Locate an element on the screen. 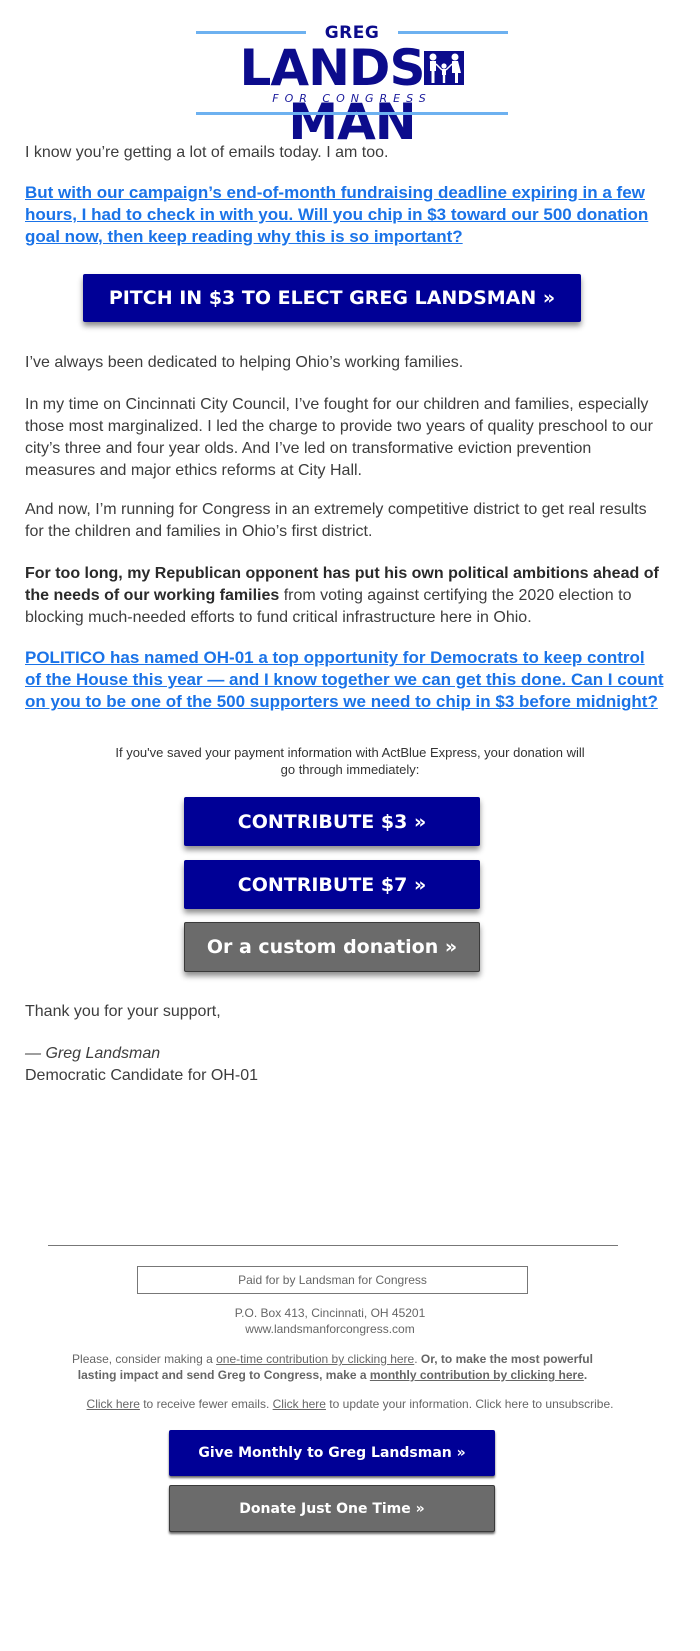  monthly-contribution-link: monthly contribution by clicking here is located at coordinates (477, 1375).